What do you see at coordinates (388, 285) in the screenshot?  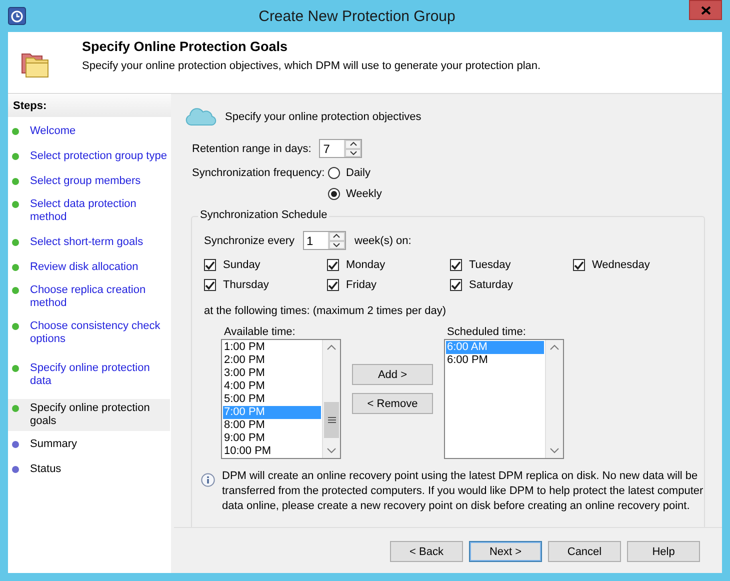 I see `day-checkbox: Friday` at bounding box center [388, 285].